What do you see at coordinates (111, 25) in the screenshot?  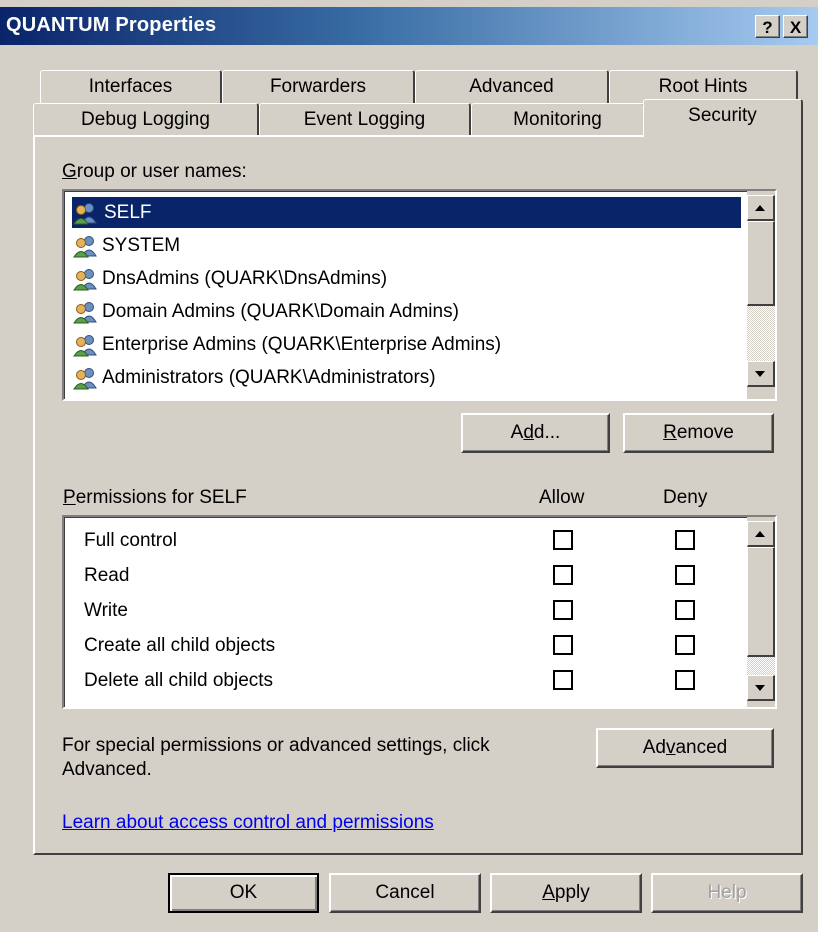 I see `window-title: QUANTUM Properties` at bounding box center [111, 25].